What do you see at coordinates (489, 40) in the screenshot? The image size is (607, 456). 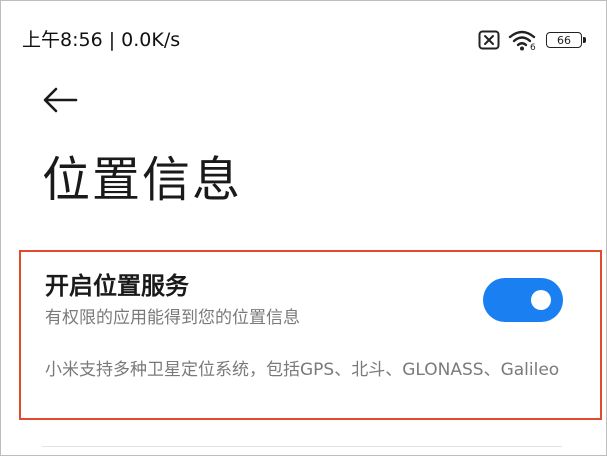 I see `sim-disabled-icon` at bounding box center [489, 40].